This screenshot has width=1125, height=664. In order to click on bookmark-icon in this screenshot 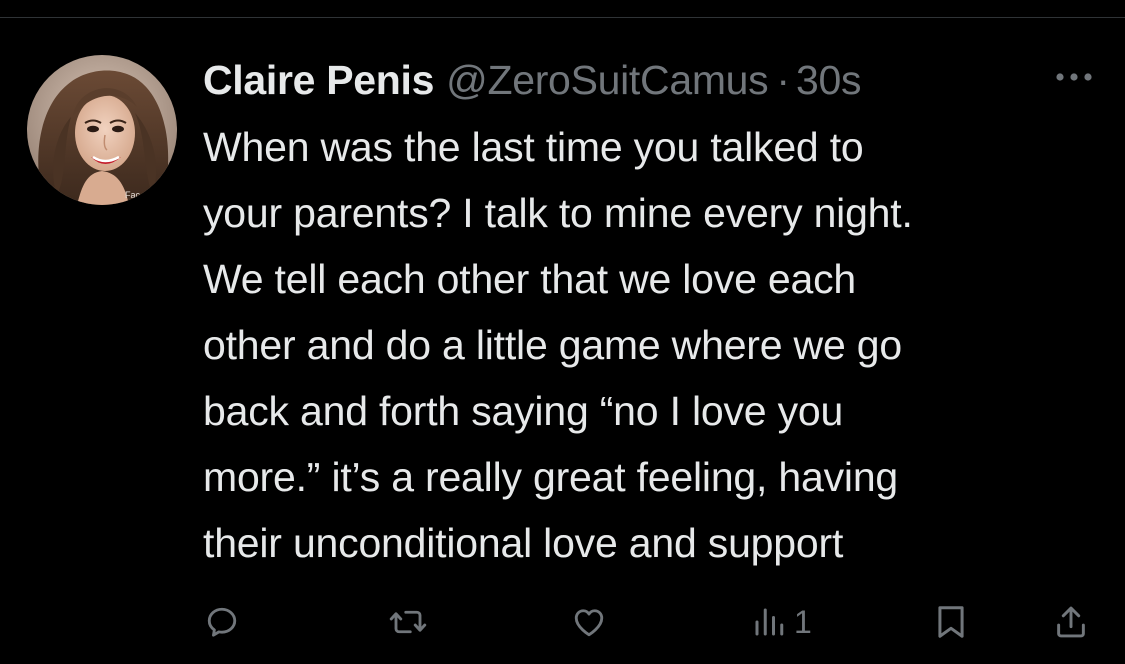, I will do `click(951, 622)`.